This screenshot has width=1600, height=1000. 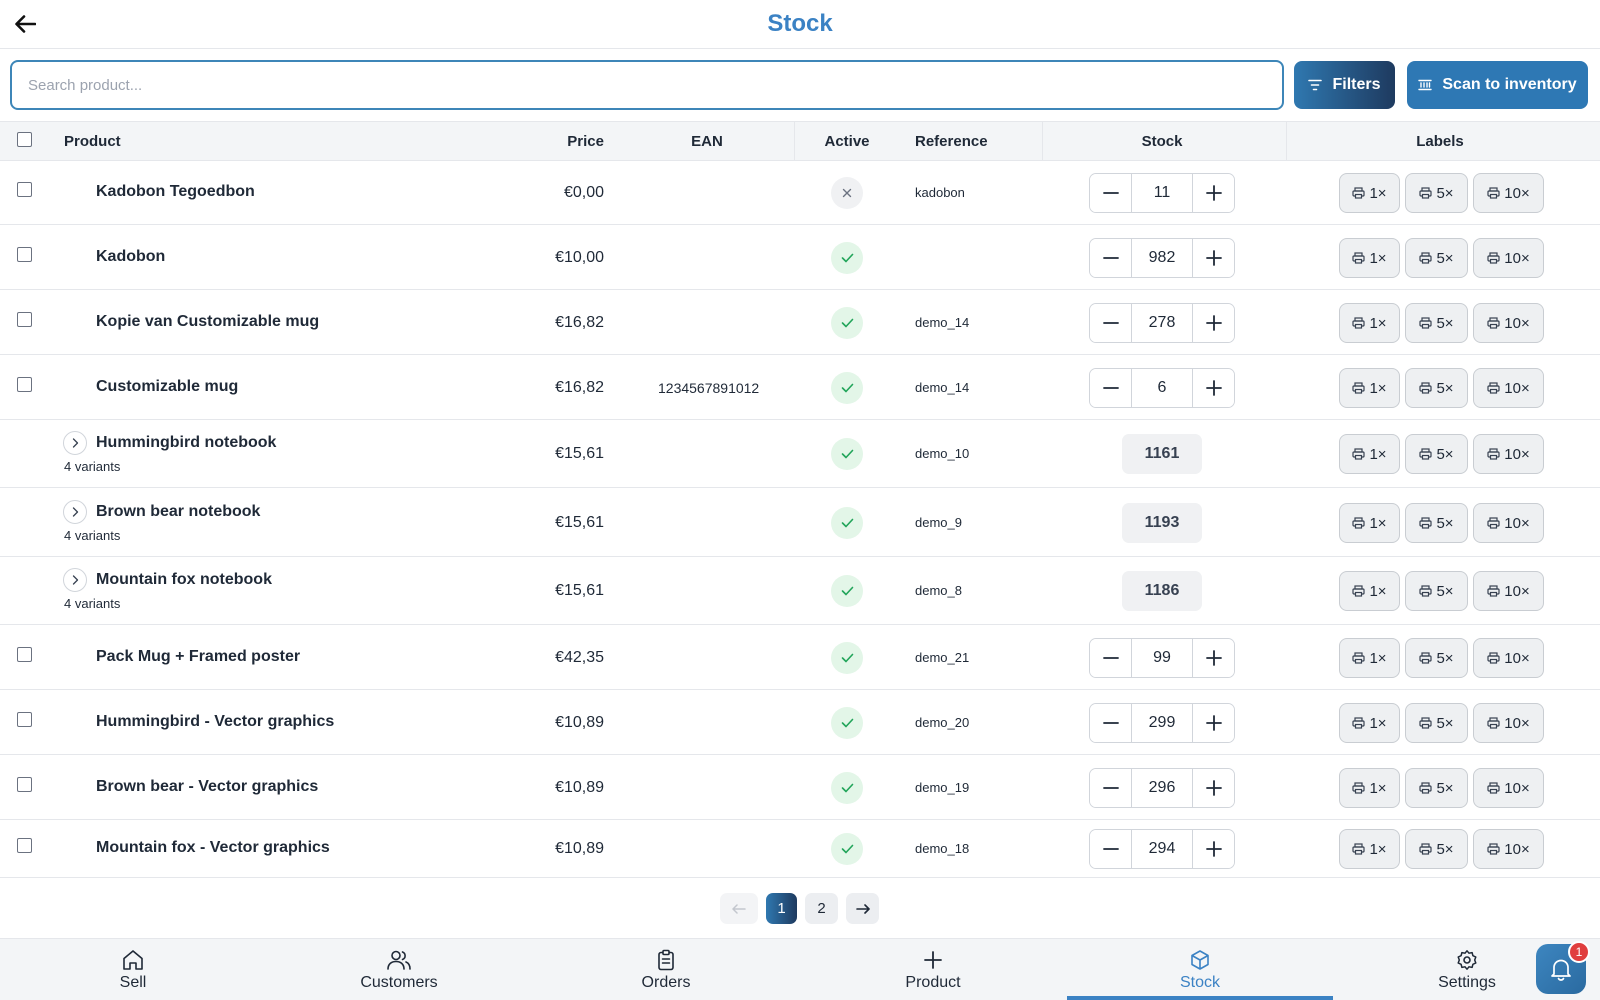 What do you see at coordinates (707, 142) in the screenshot?
I see `column-header-ean: EAN` at bounding box center [707, 142].